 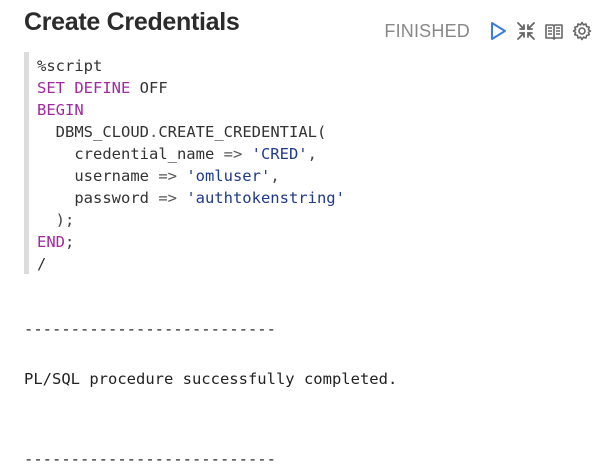 I want to click on run-icon, so click(x=498, y=31).